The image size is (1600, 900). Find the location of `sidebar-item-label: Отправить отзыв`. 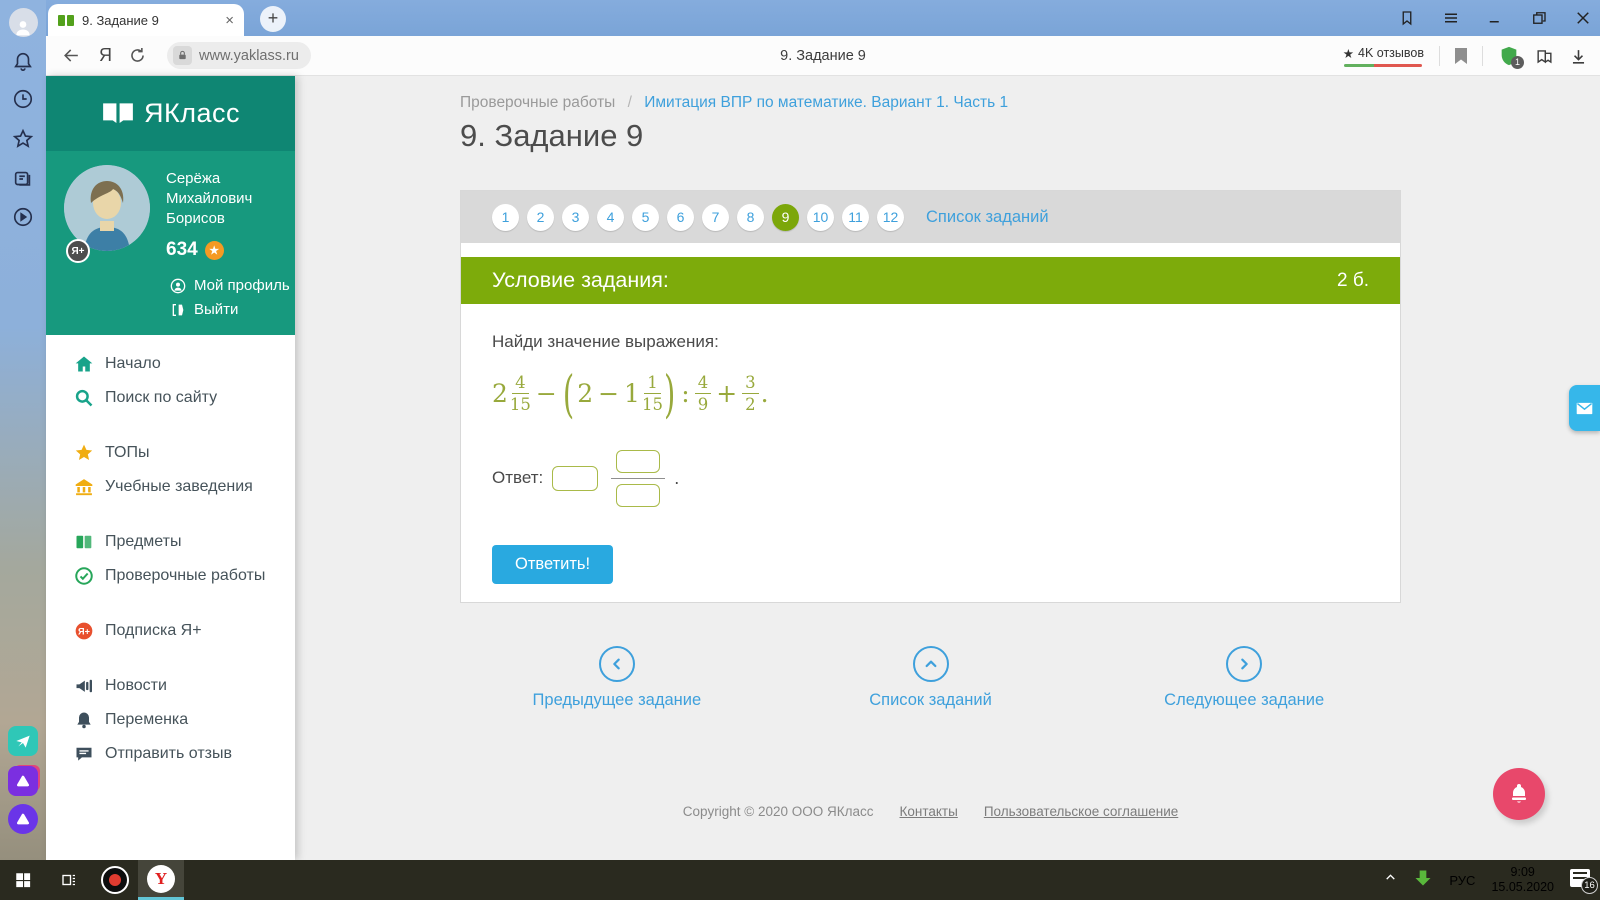

sidebar-item-label: Отправить отзыв is located at coordinates (168, 753).